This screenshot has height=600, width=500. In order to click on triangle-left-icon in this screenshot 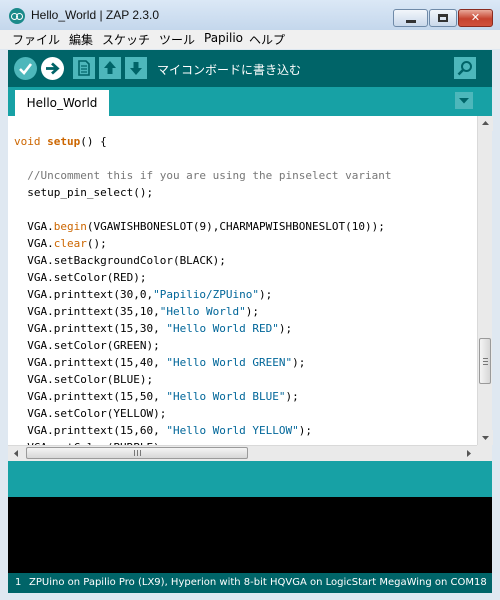, I will do `click(16, 453)`.